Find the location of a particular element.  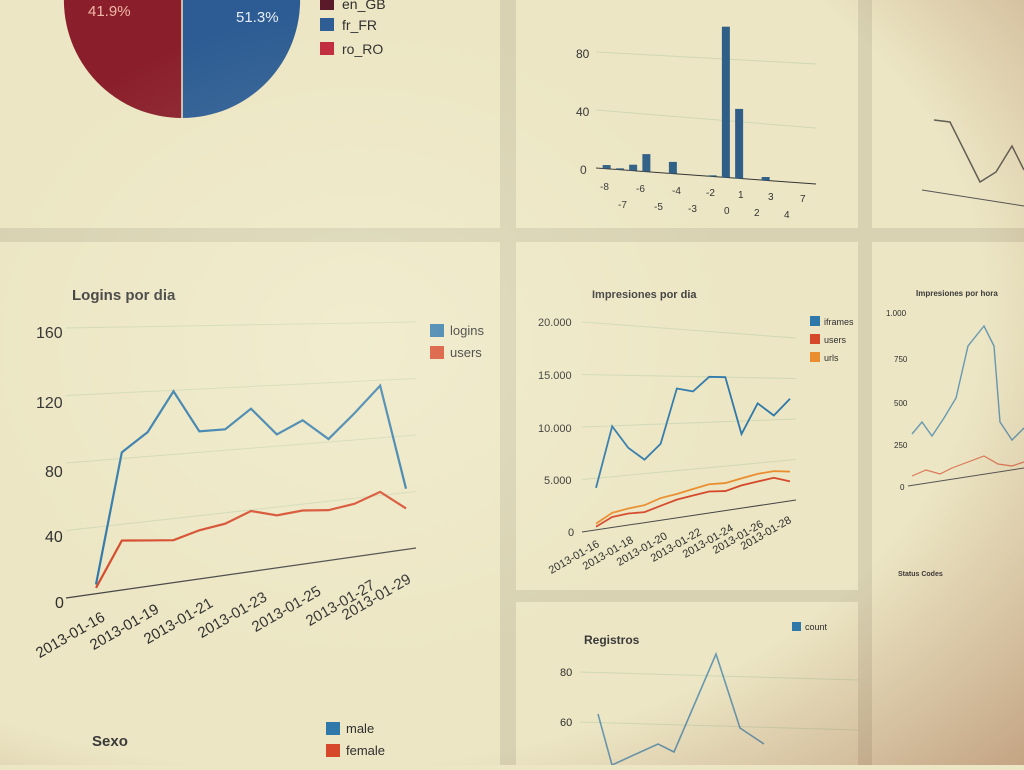

x-tick-label: -6 is located at coordinates (640, 189).